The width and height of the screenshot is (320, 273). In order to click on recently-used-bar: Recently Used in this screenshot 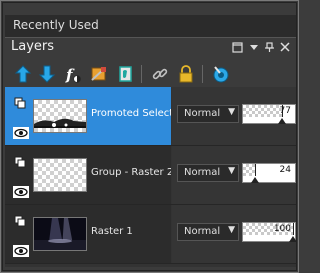, I will do `click(150, 26)`.